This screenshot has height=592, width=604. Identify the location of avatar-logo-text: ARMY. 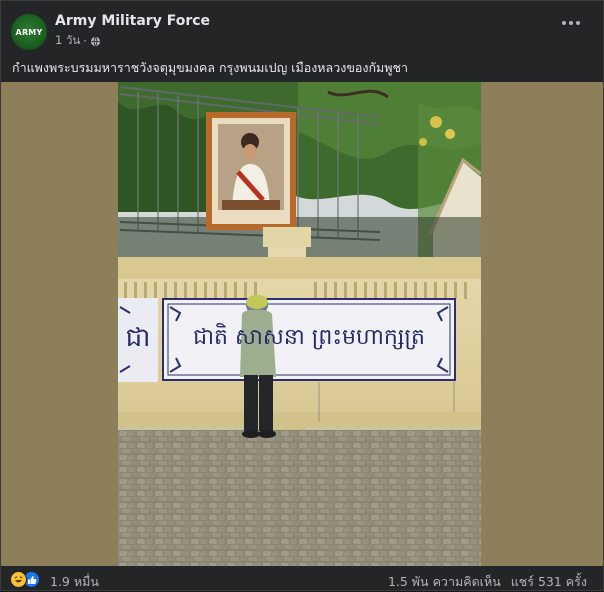
(29, 32).